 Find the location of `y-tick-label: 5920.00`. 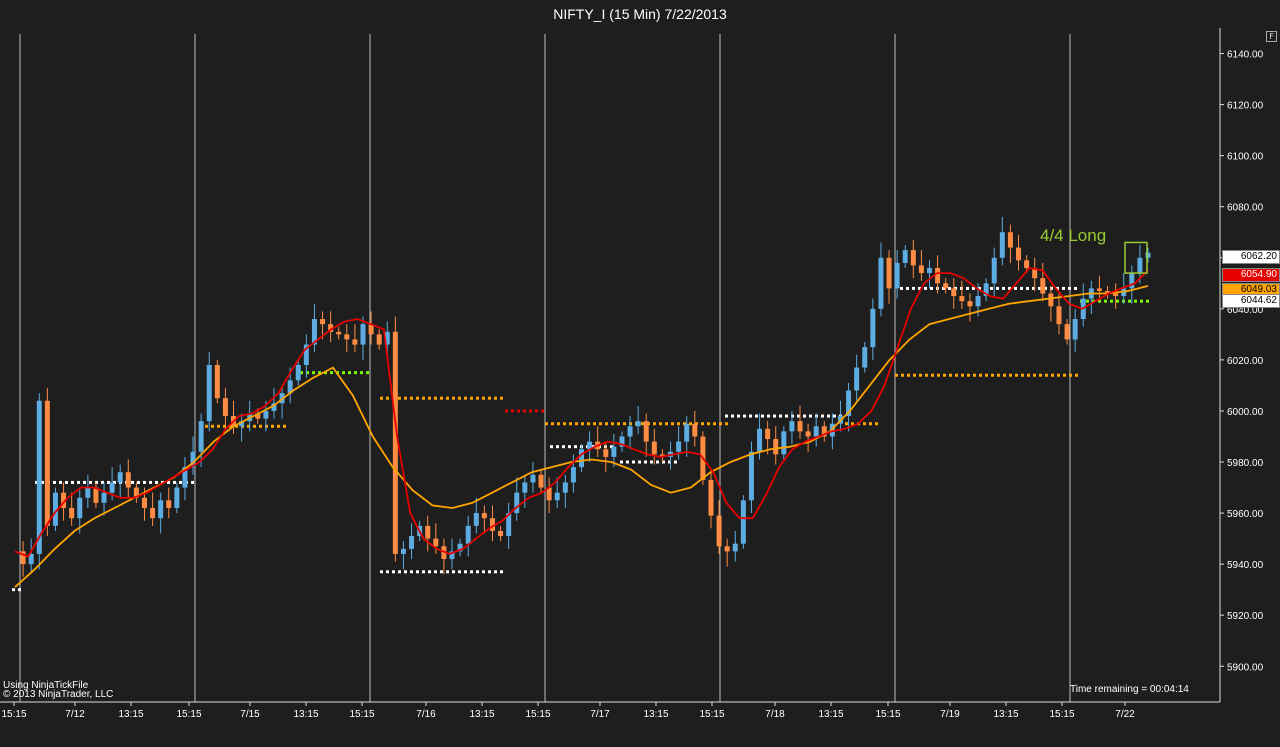

y-tick-label: 5920.00 is located at coordinates (1245, 616).